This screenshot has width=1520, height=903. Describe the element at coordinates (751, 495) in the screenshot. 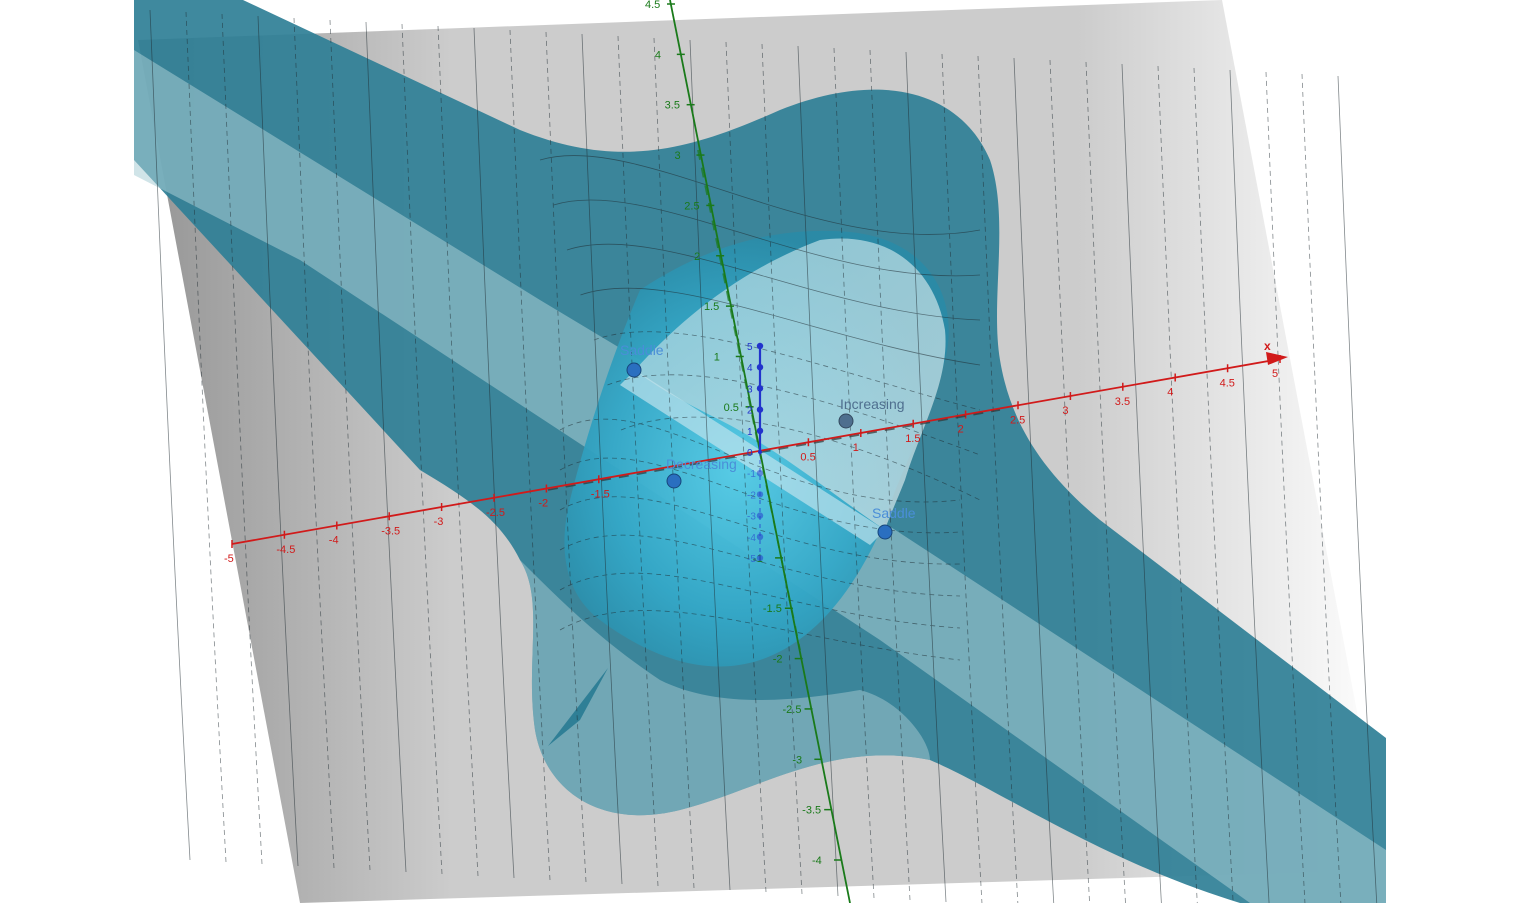

I see `z-tick-label: -2` at that location.